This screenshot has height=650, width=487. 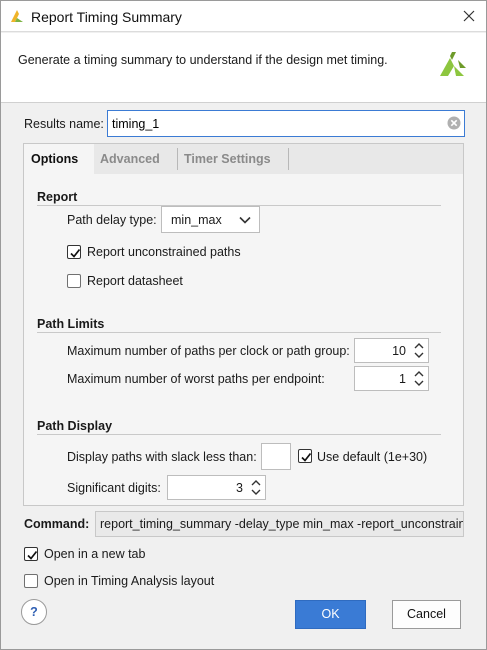 What do you see at coordinates (57, 524) in the screenshot?
I see `command-label: Command:` at bounding box center [57, 524].